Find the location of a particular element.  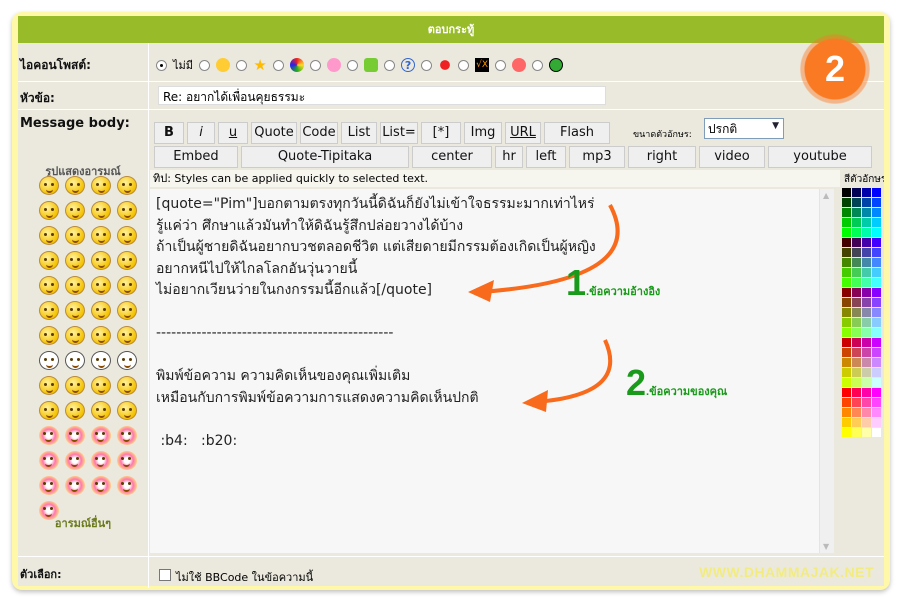

toolbar-button-img: Img is located at coordinates (483, 133).